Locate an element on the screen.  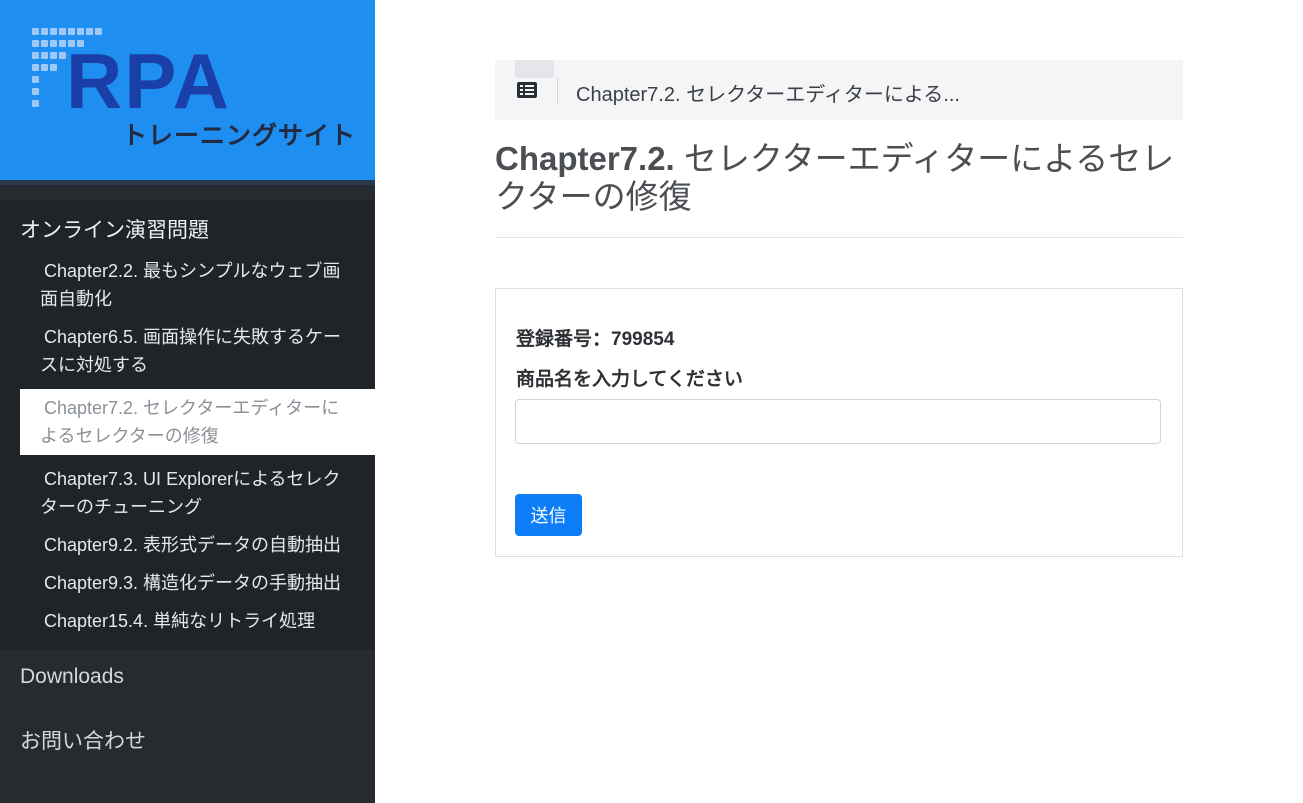
product-name-input is located at coordinates (838, 421).